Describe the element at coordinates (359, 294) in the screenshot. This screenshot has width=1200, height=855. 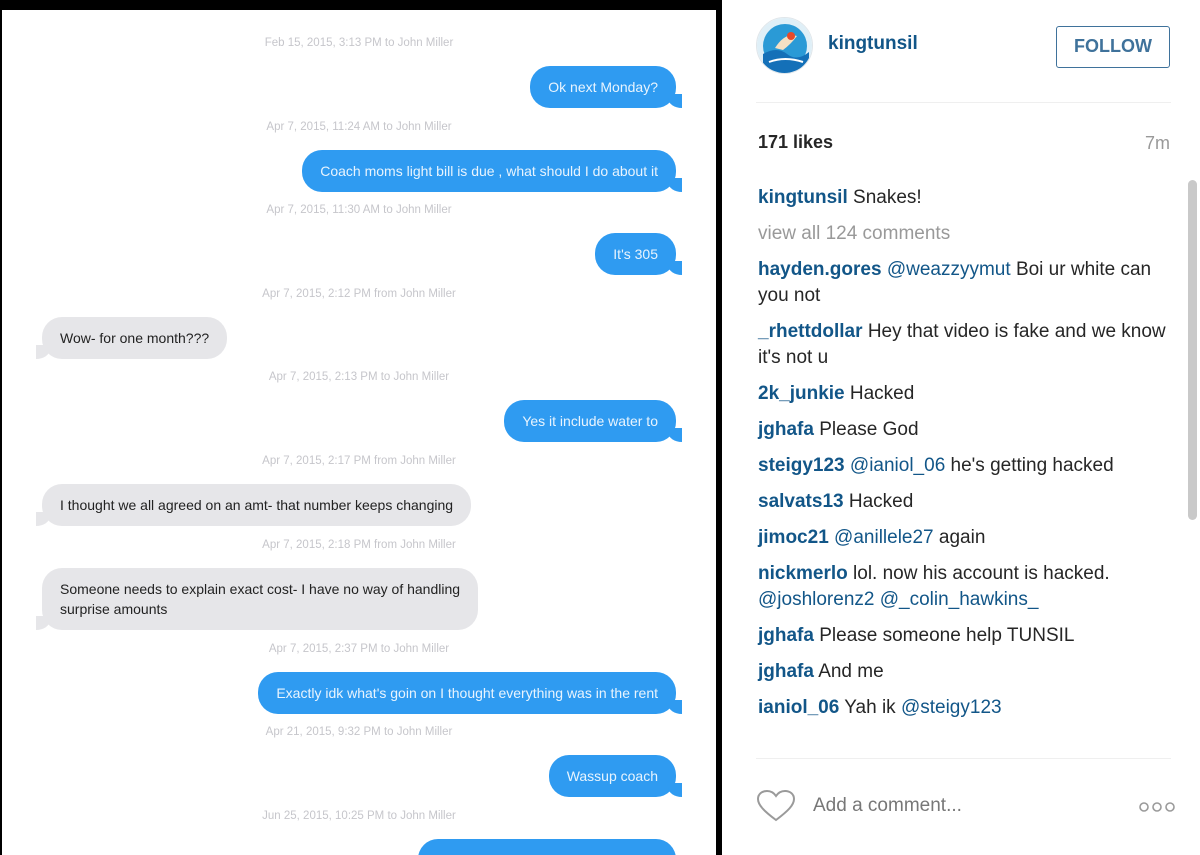
I see `message-timestamp: Apr 7, 2015, 2:12 PM from John Miller` at that location.